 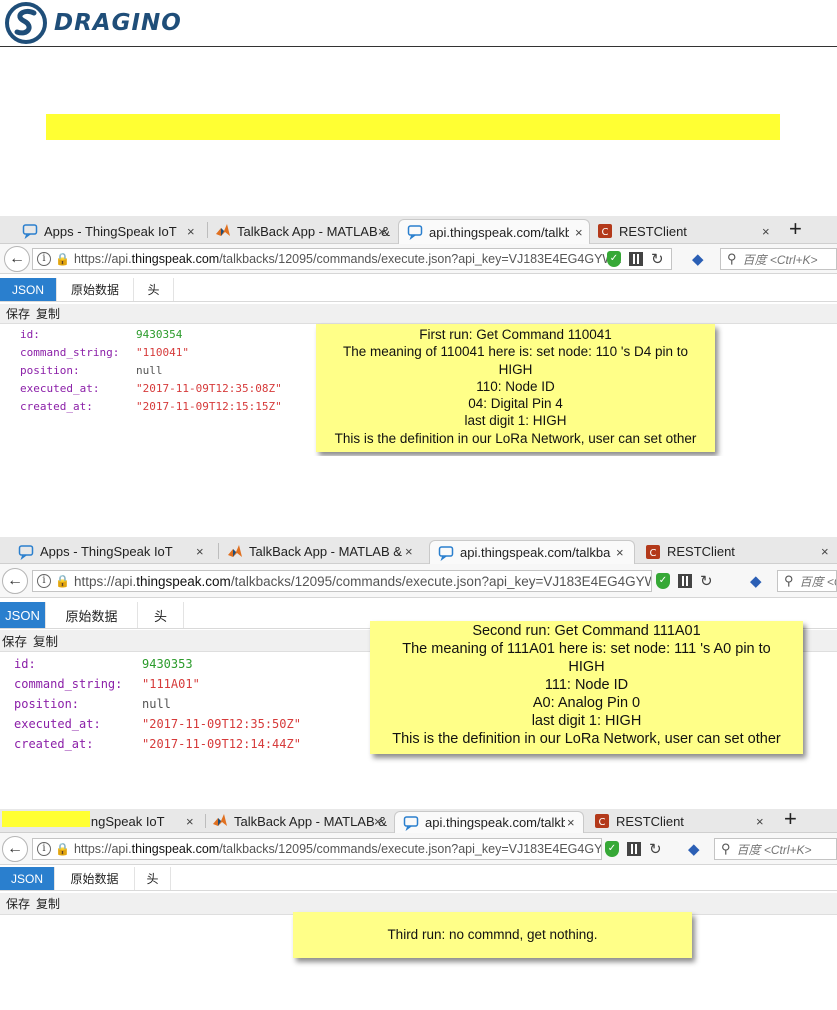 I want to click on json-key: created_at:, so click(x=54, y=744).